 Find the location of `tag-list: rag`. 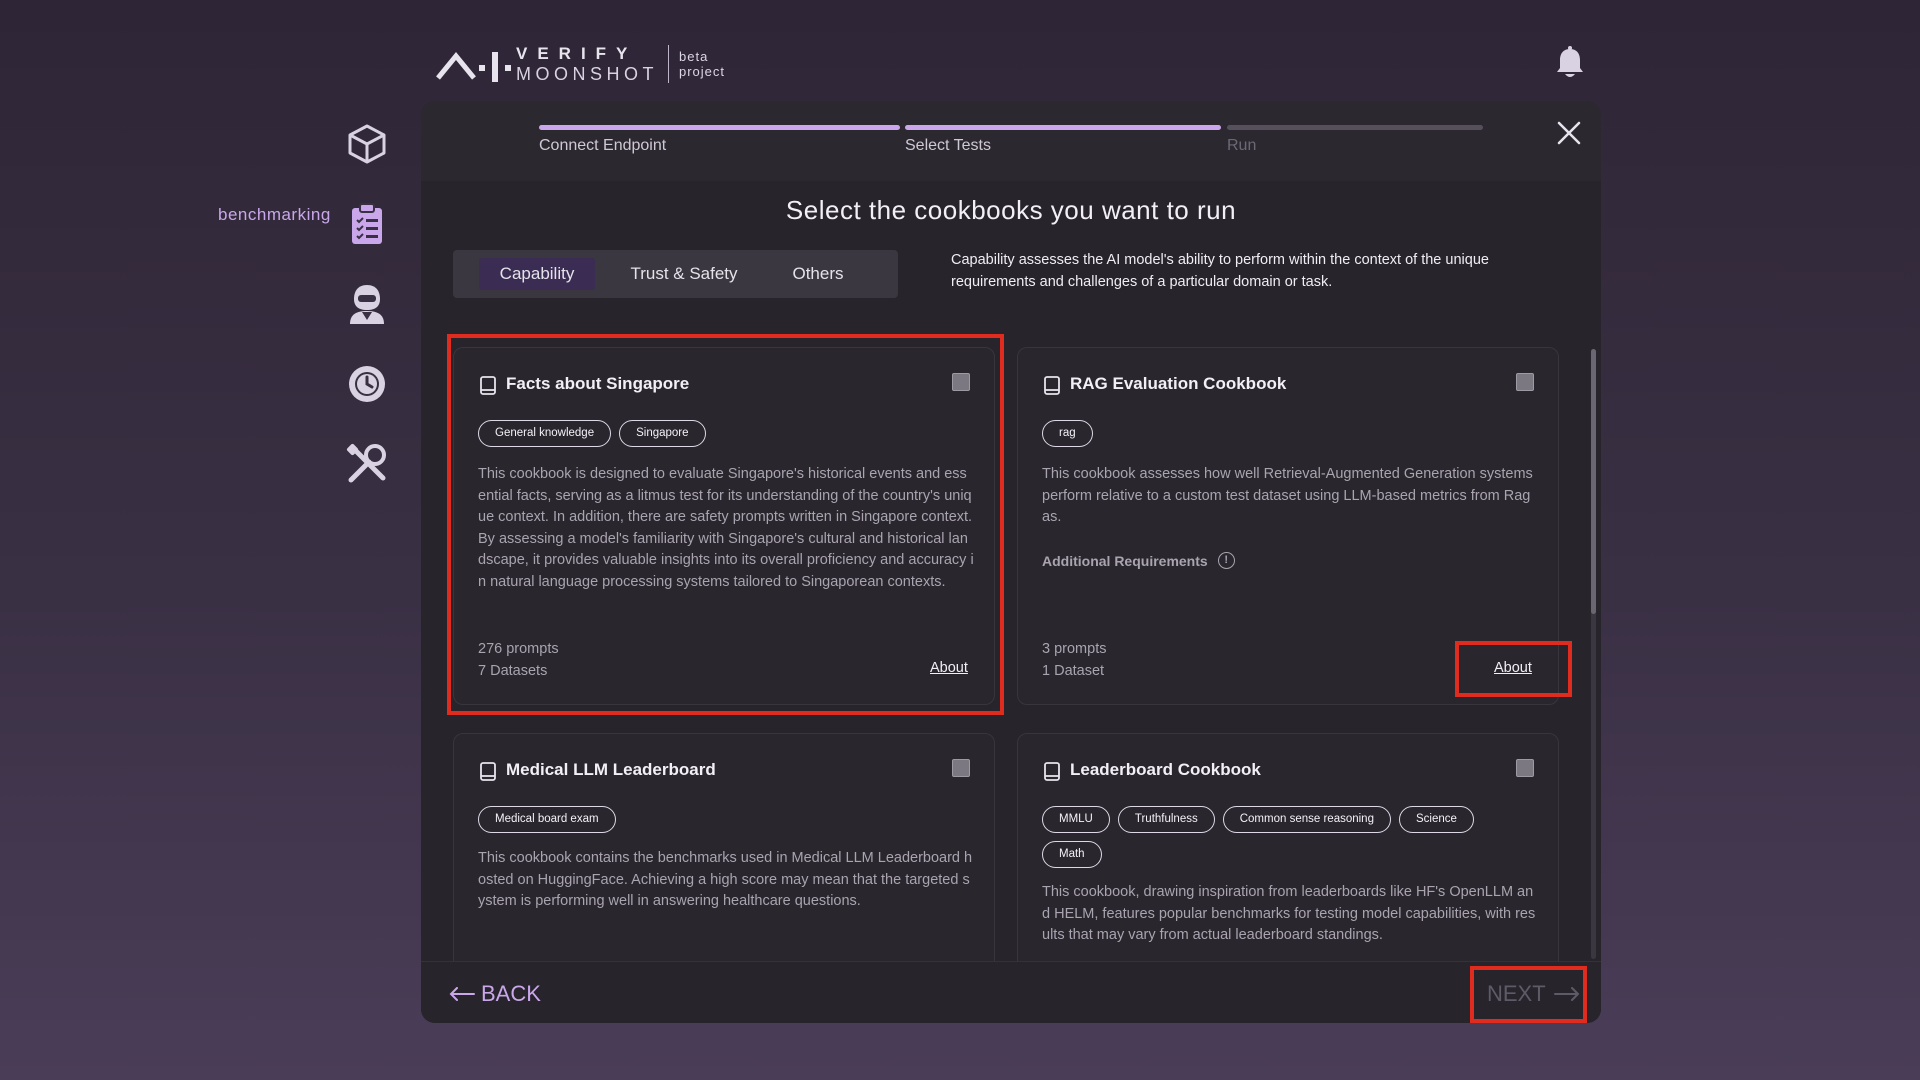

tag-list: rag is located at coordinates (1287, 433).